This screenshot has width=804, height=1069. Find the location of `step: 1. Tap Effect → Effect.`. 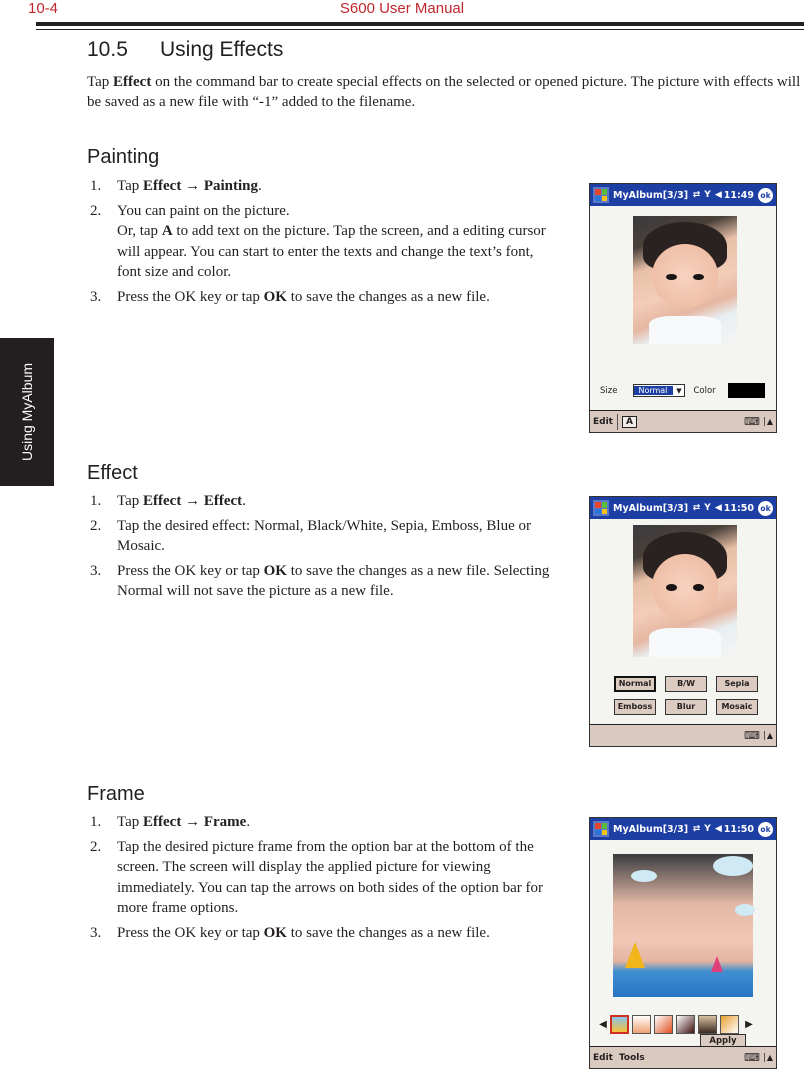

step: 1. Tap Effect → Effect. is located at coordinates (320, 501).